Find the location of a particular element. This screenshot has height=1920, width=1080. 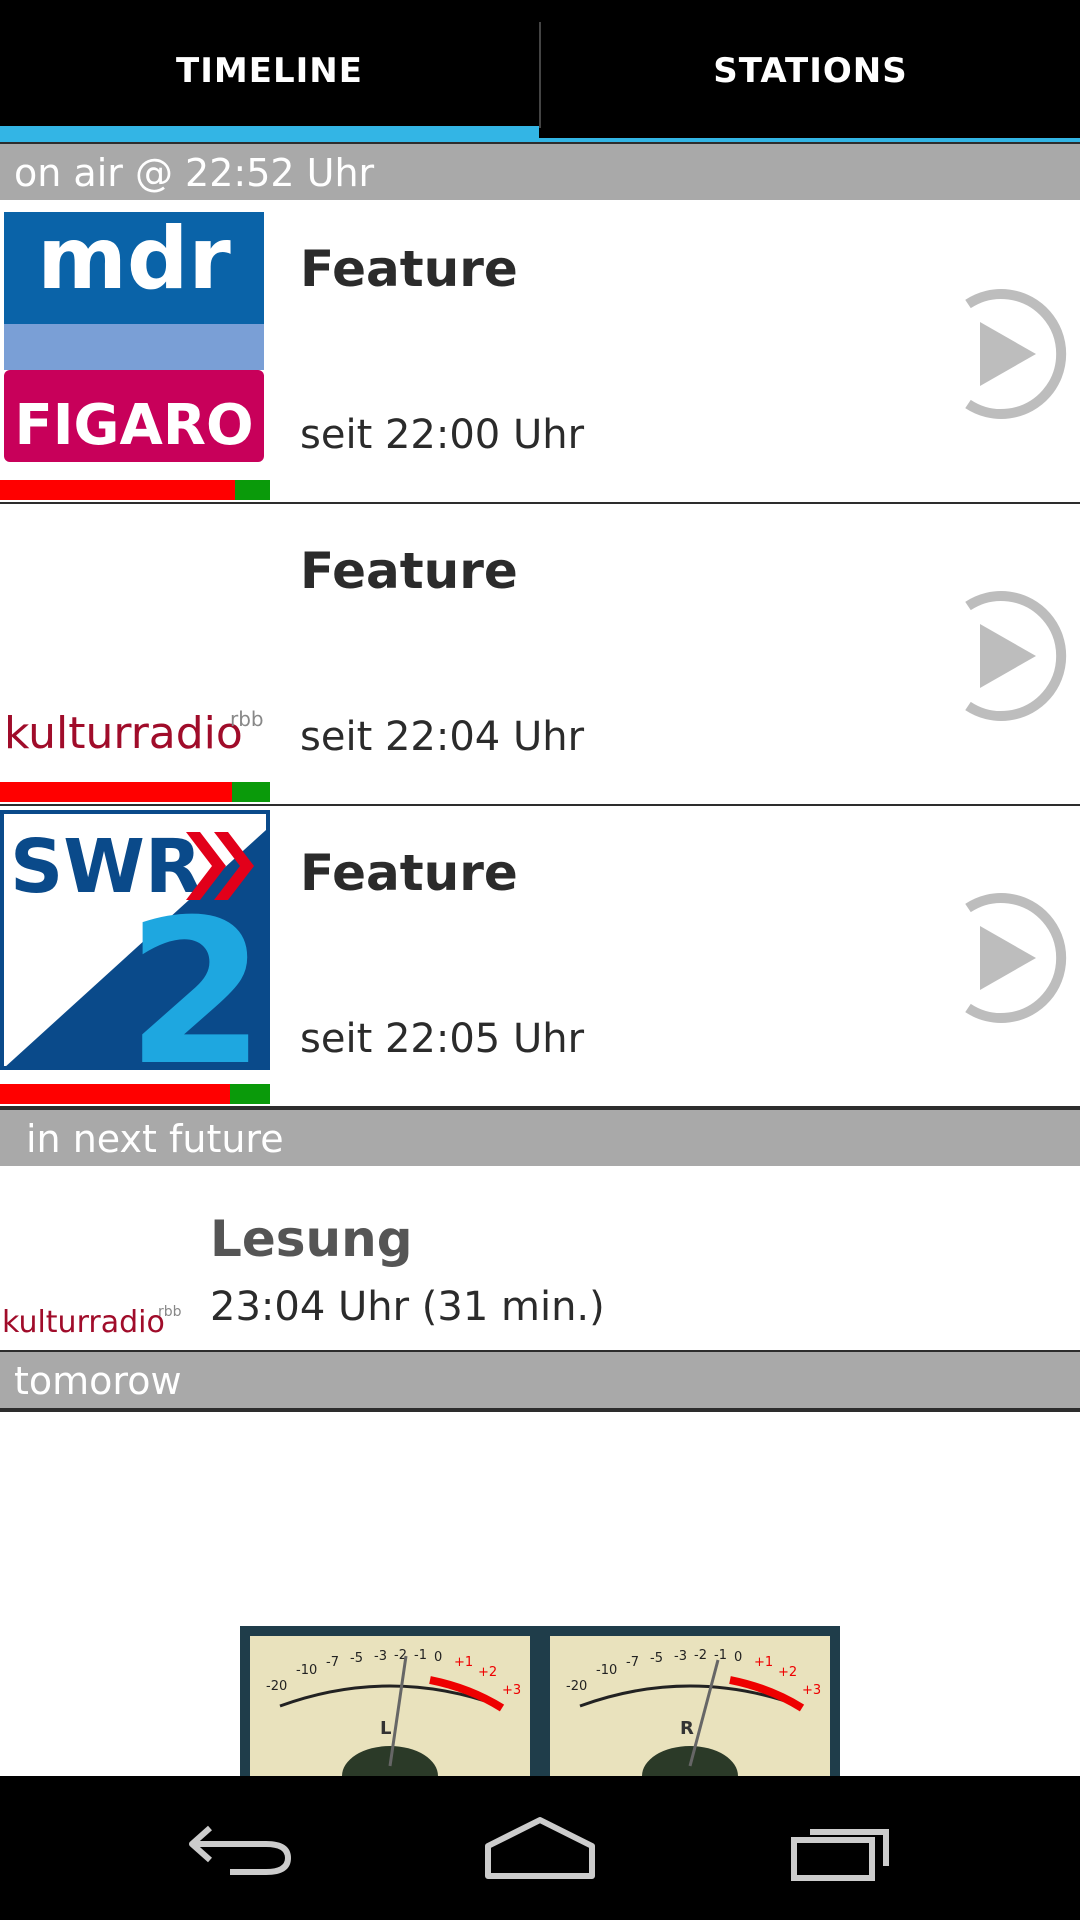

recents-icon is located at coordinates (840, 1848).